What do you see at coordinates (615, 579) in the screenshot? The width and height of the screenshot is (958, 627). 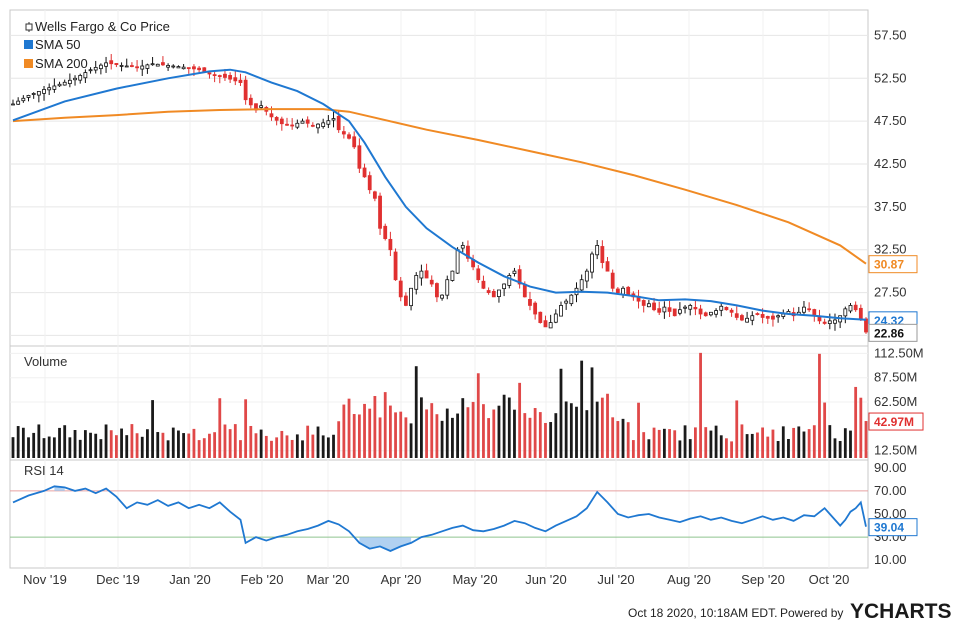 I see `x-axis-tick: Jul '20` at bounding box center [615, 579].